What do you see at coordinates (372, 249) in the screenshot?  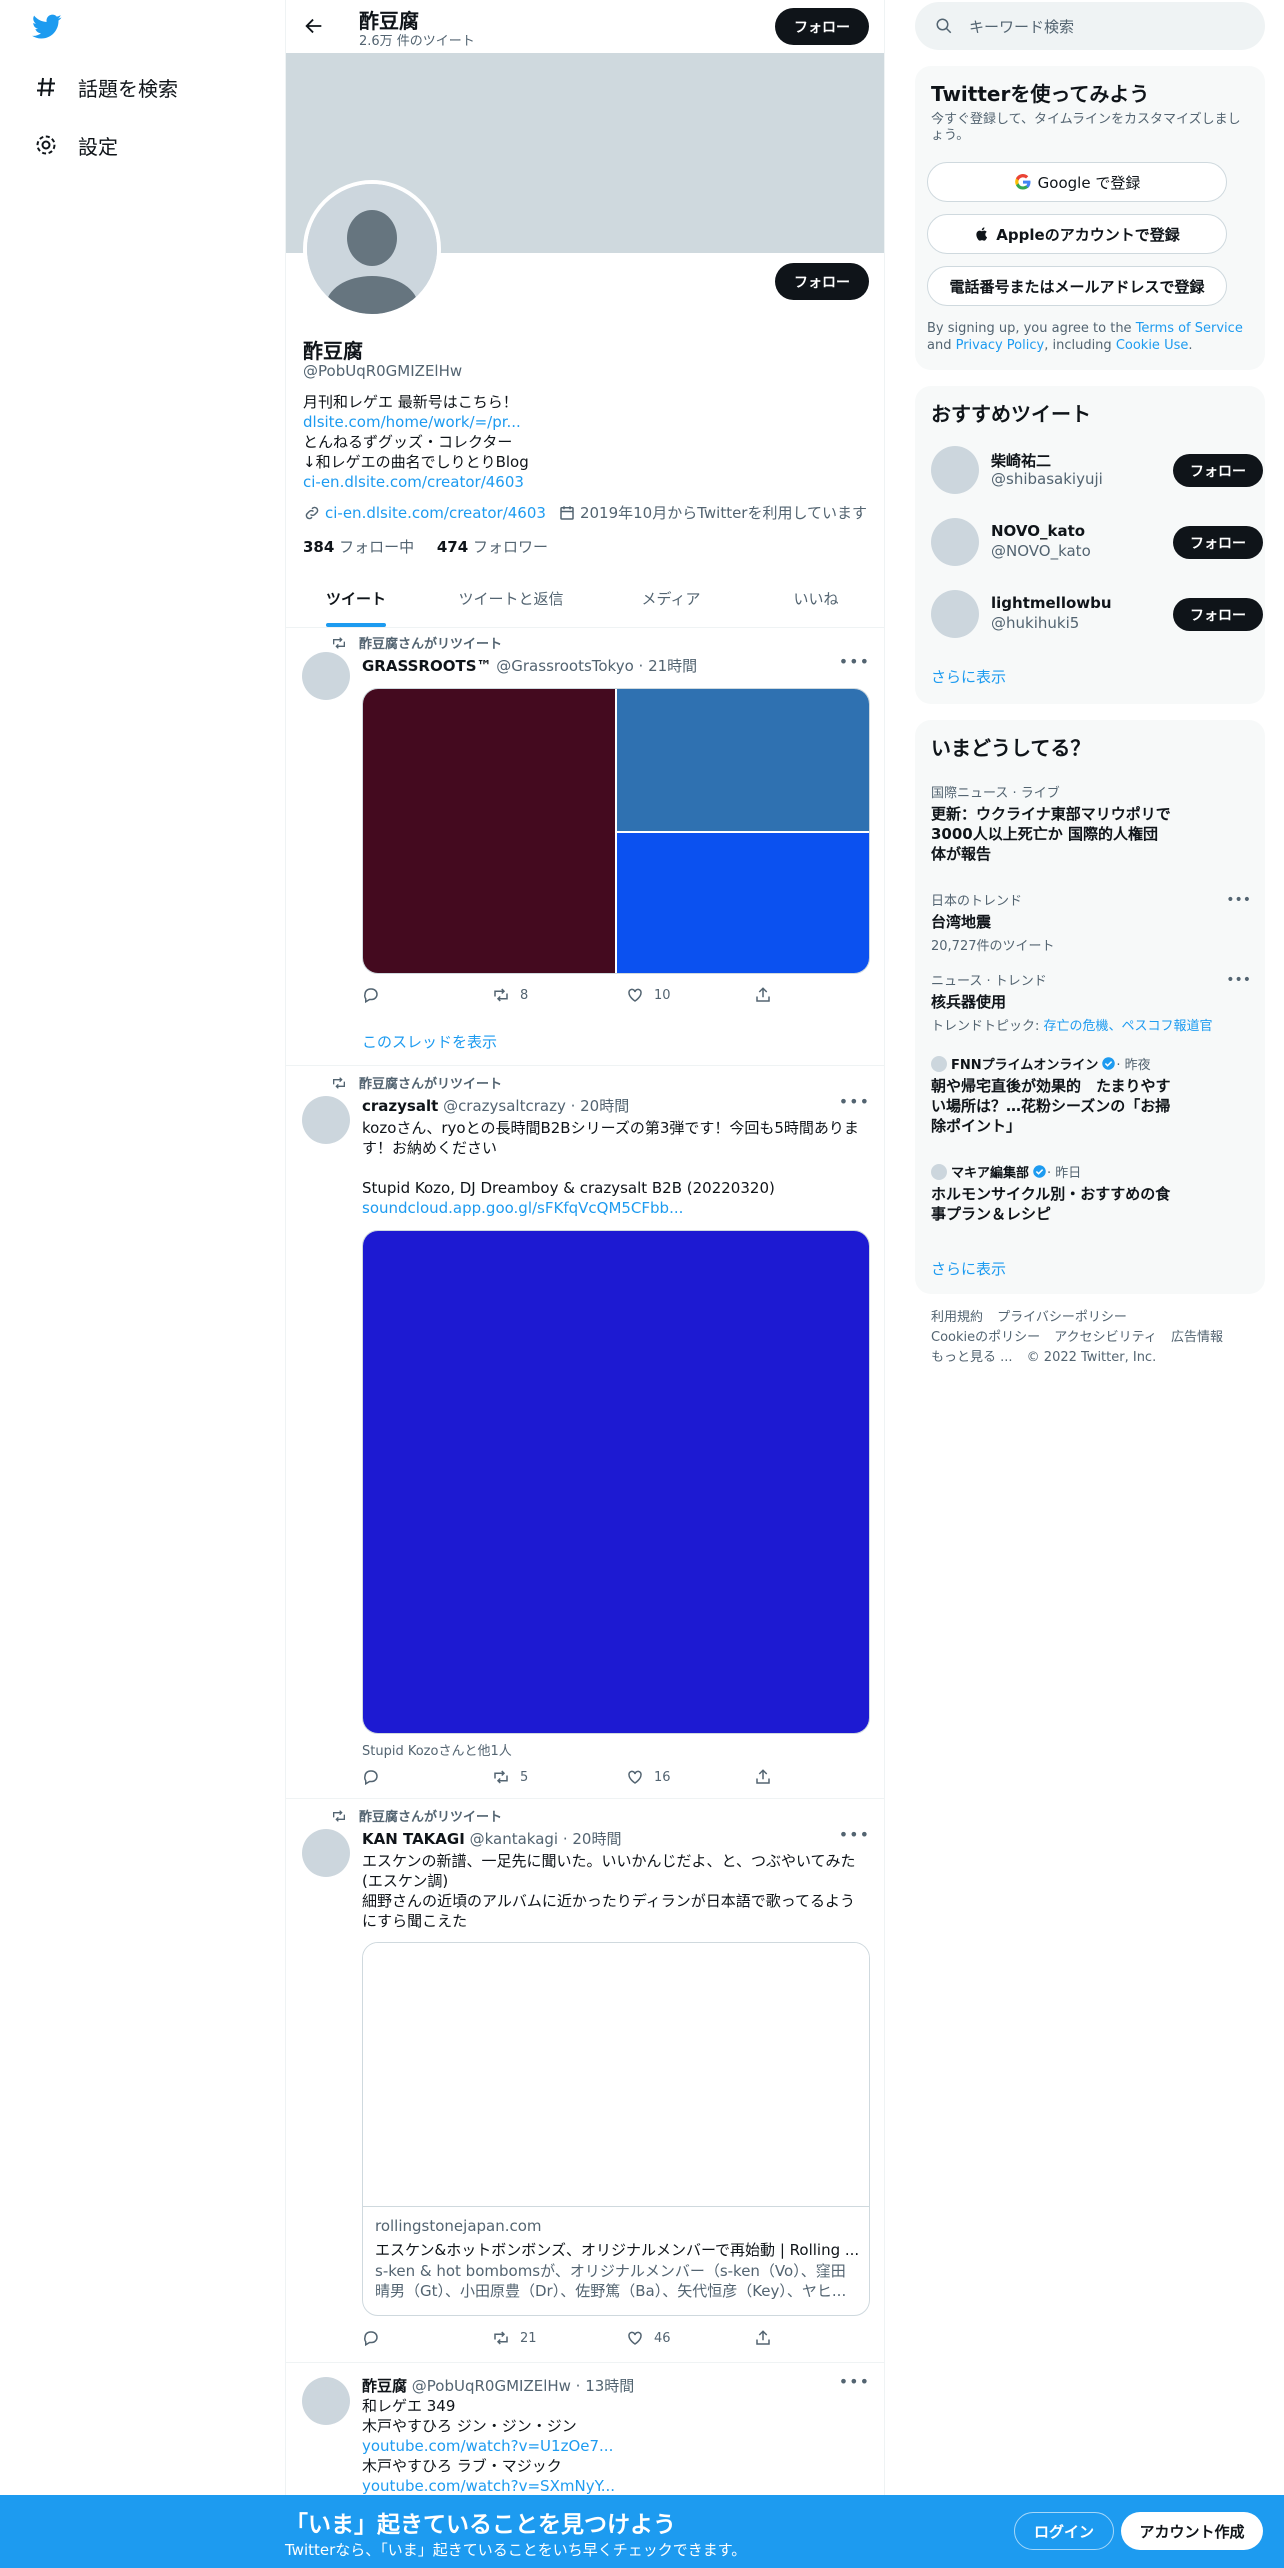 I see `profile-avatar` at bounding box center [372, 249].